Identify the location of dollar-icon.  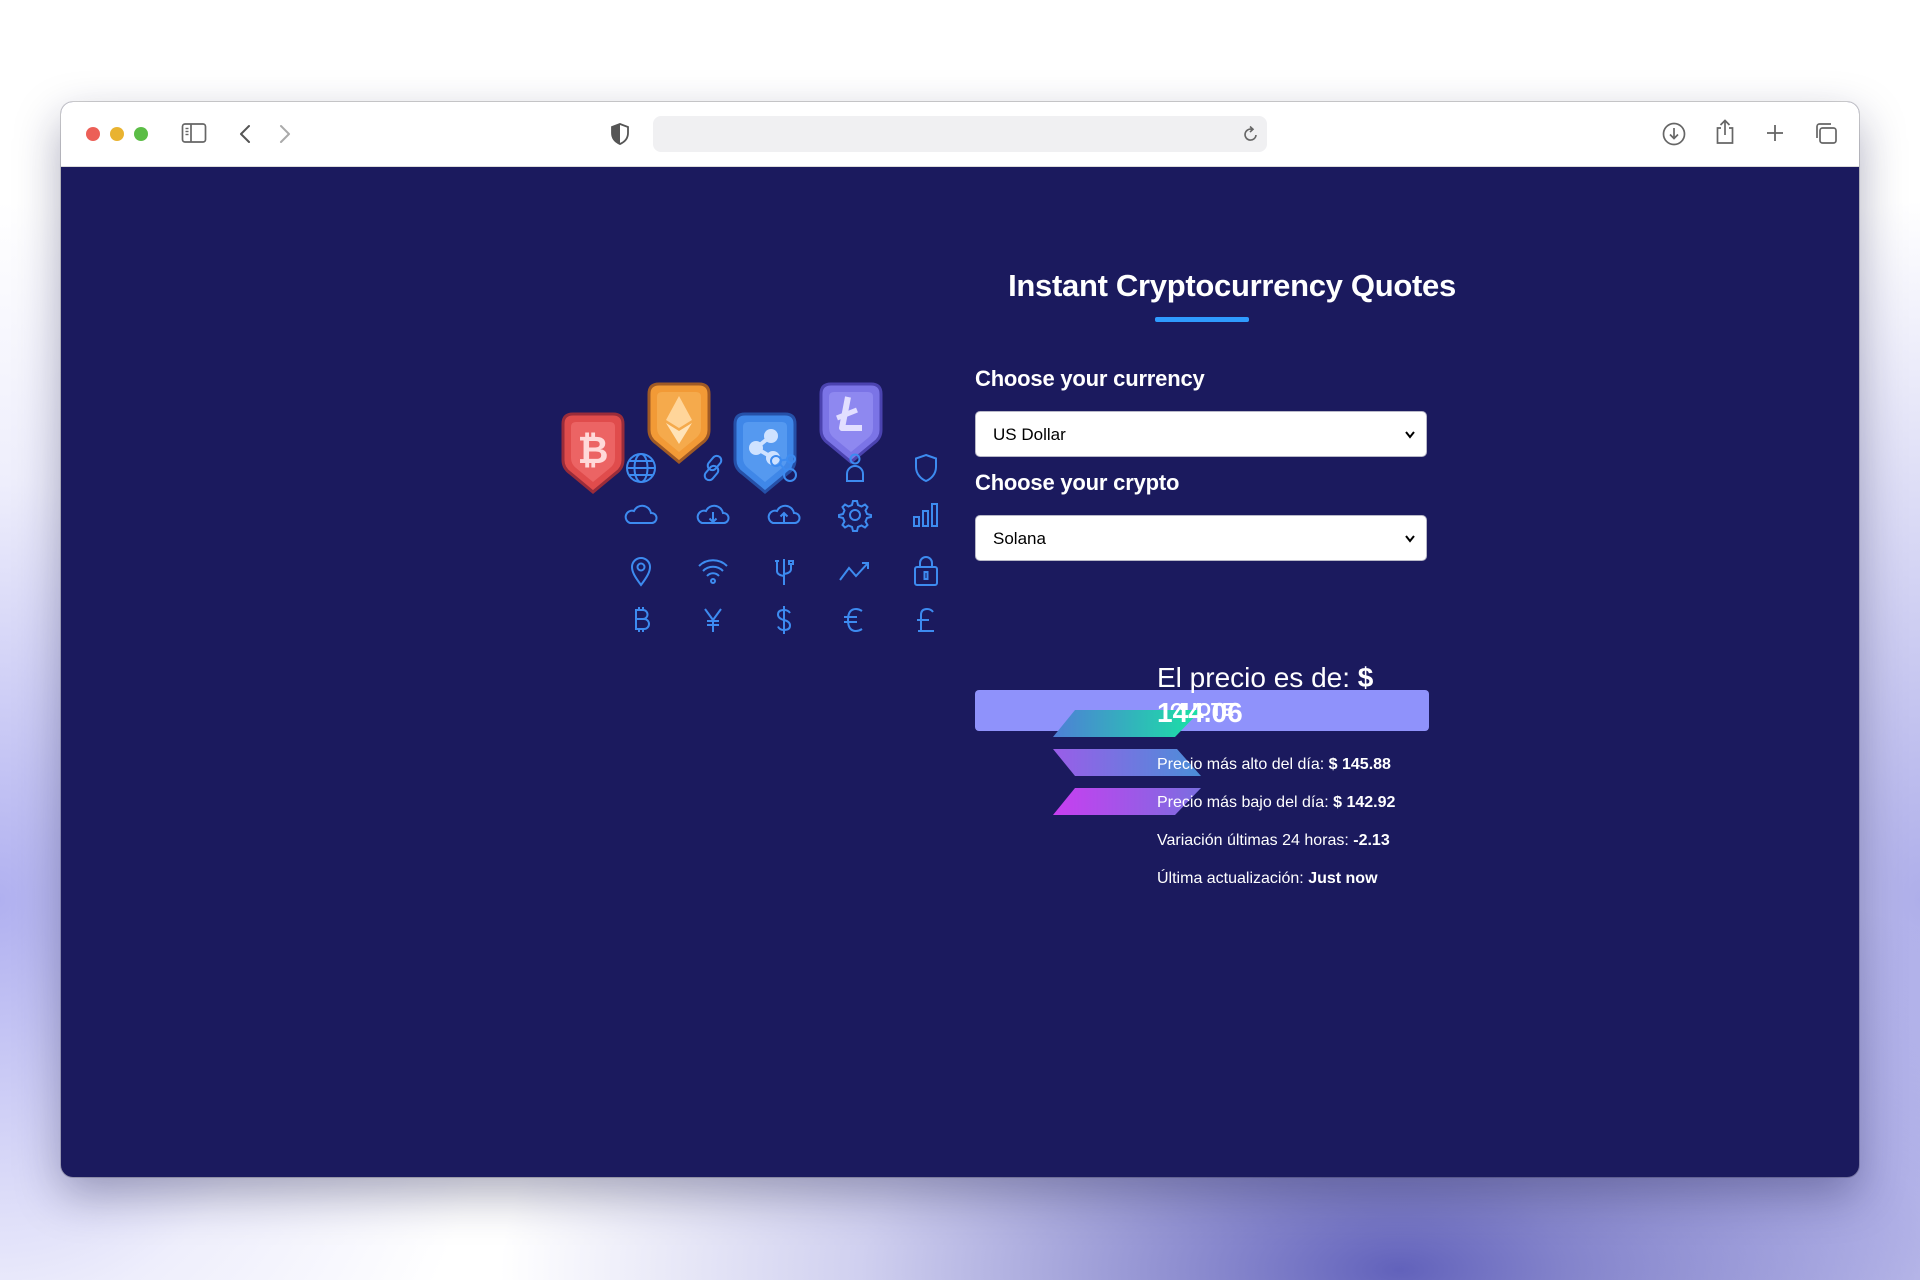
(784, 620).